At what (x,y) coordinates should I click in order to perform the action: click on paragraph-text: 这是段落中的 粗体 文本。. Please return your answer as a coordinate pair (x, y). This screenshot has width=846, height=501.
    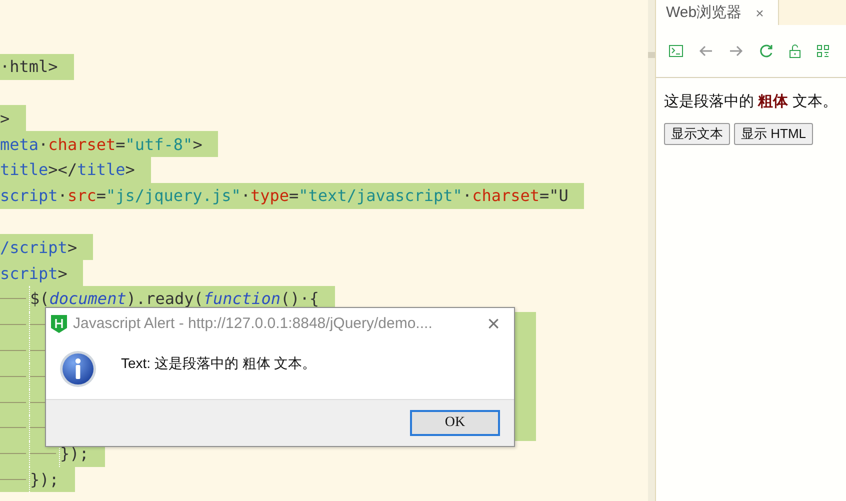
    Looking at the image, I should click on (751, 101).